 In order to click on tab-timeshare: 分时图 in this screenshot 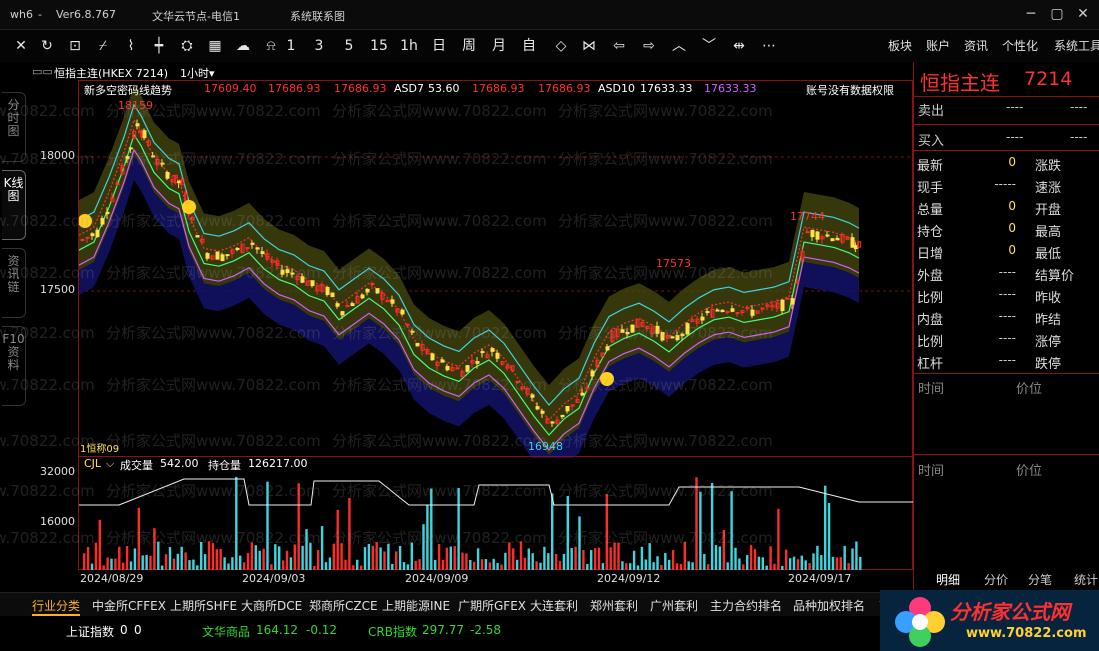, I will do `click(14, 127)`.